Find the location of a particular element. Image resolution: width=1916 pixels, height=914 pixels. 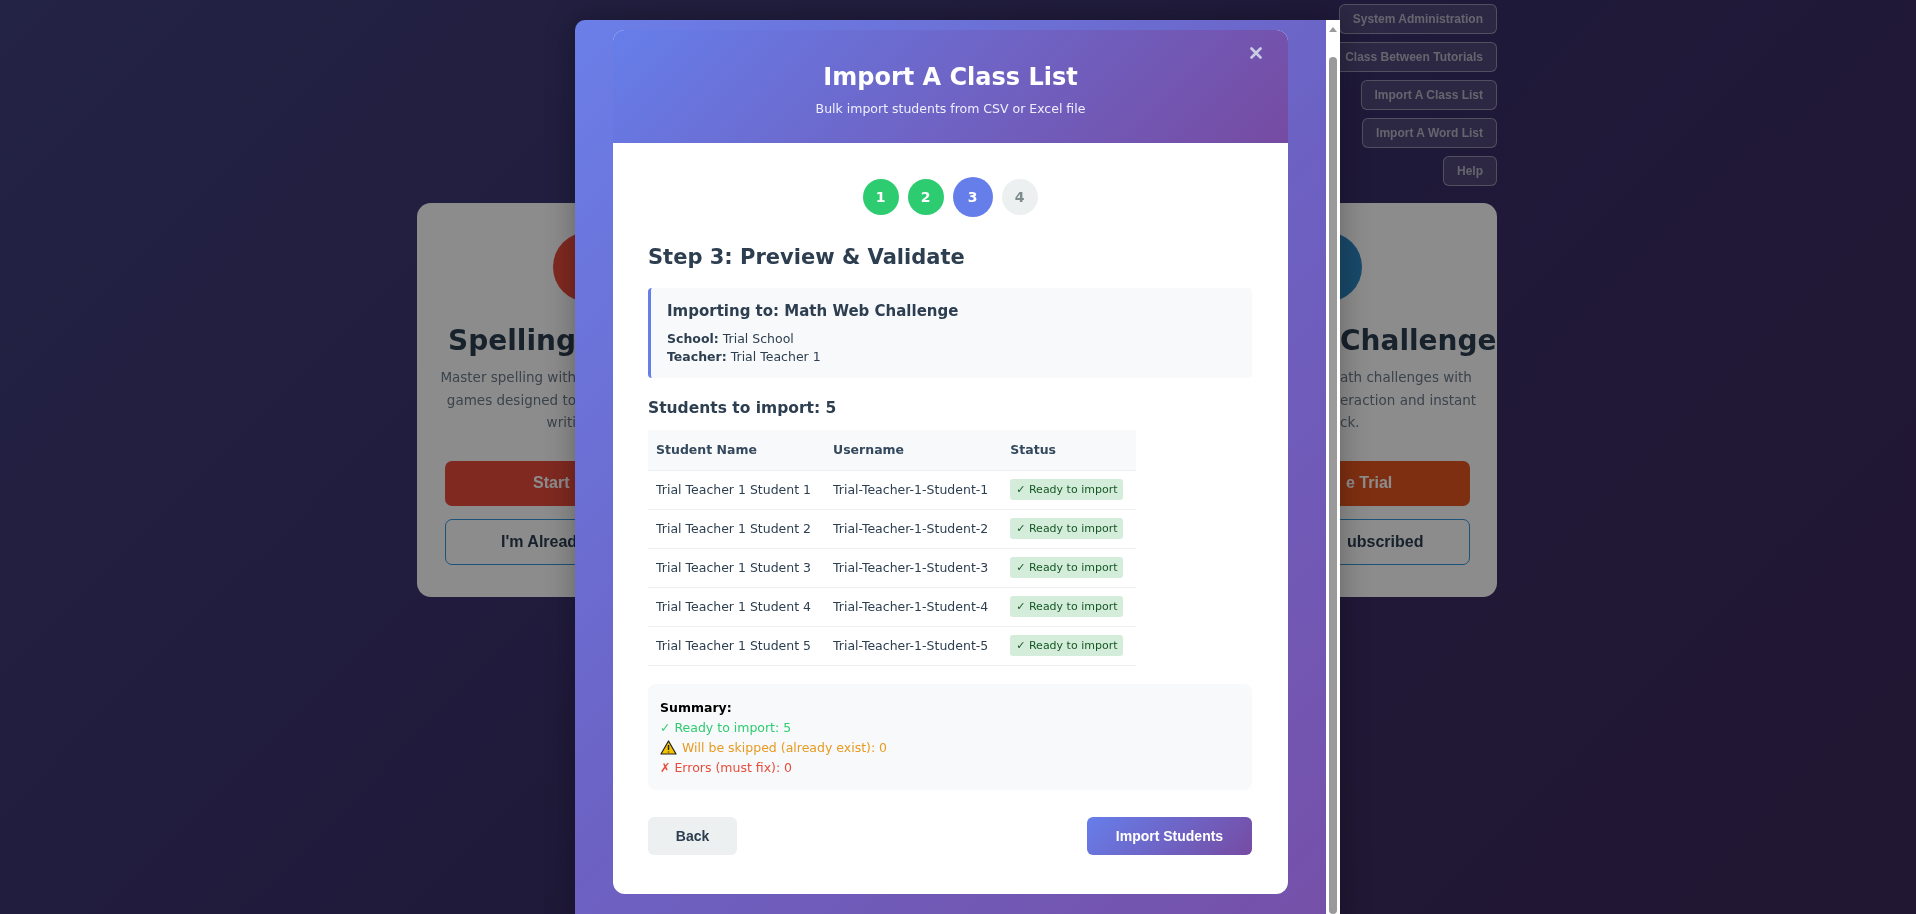

step-indicator: 4 is located at coordinates (1019, 197).